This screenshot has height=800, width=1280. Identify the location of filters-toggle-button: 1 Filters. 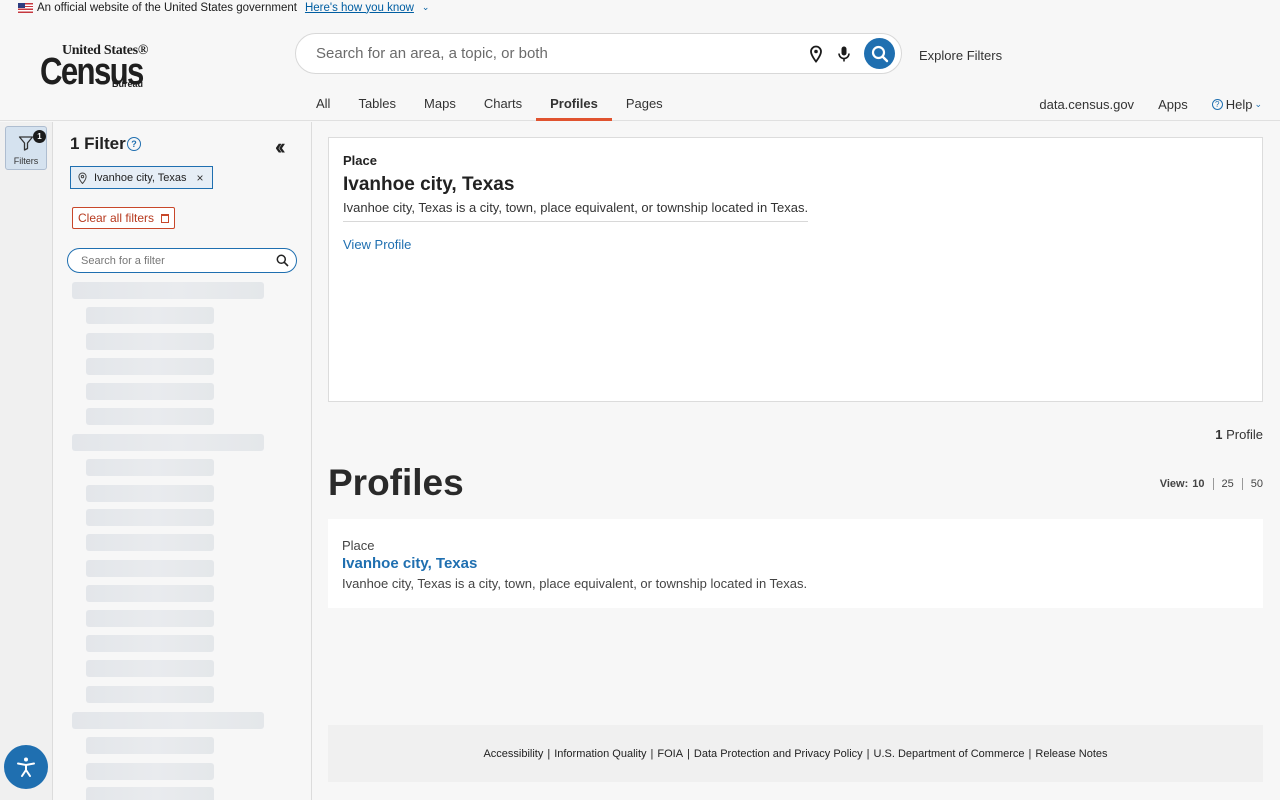
(26, 148).